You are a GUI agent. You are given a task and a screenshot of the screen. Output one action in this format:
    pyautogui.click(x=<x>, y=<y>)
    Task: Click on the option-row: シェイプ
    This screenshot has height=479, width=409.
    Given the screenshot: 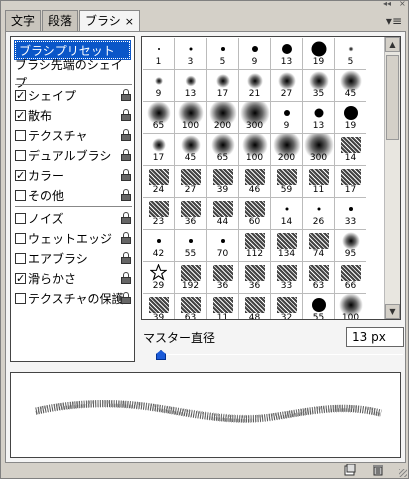 What is the action you would take?
    pyautogui.click(x=73, y=95)
    